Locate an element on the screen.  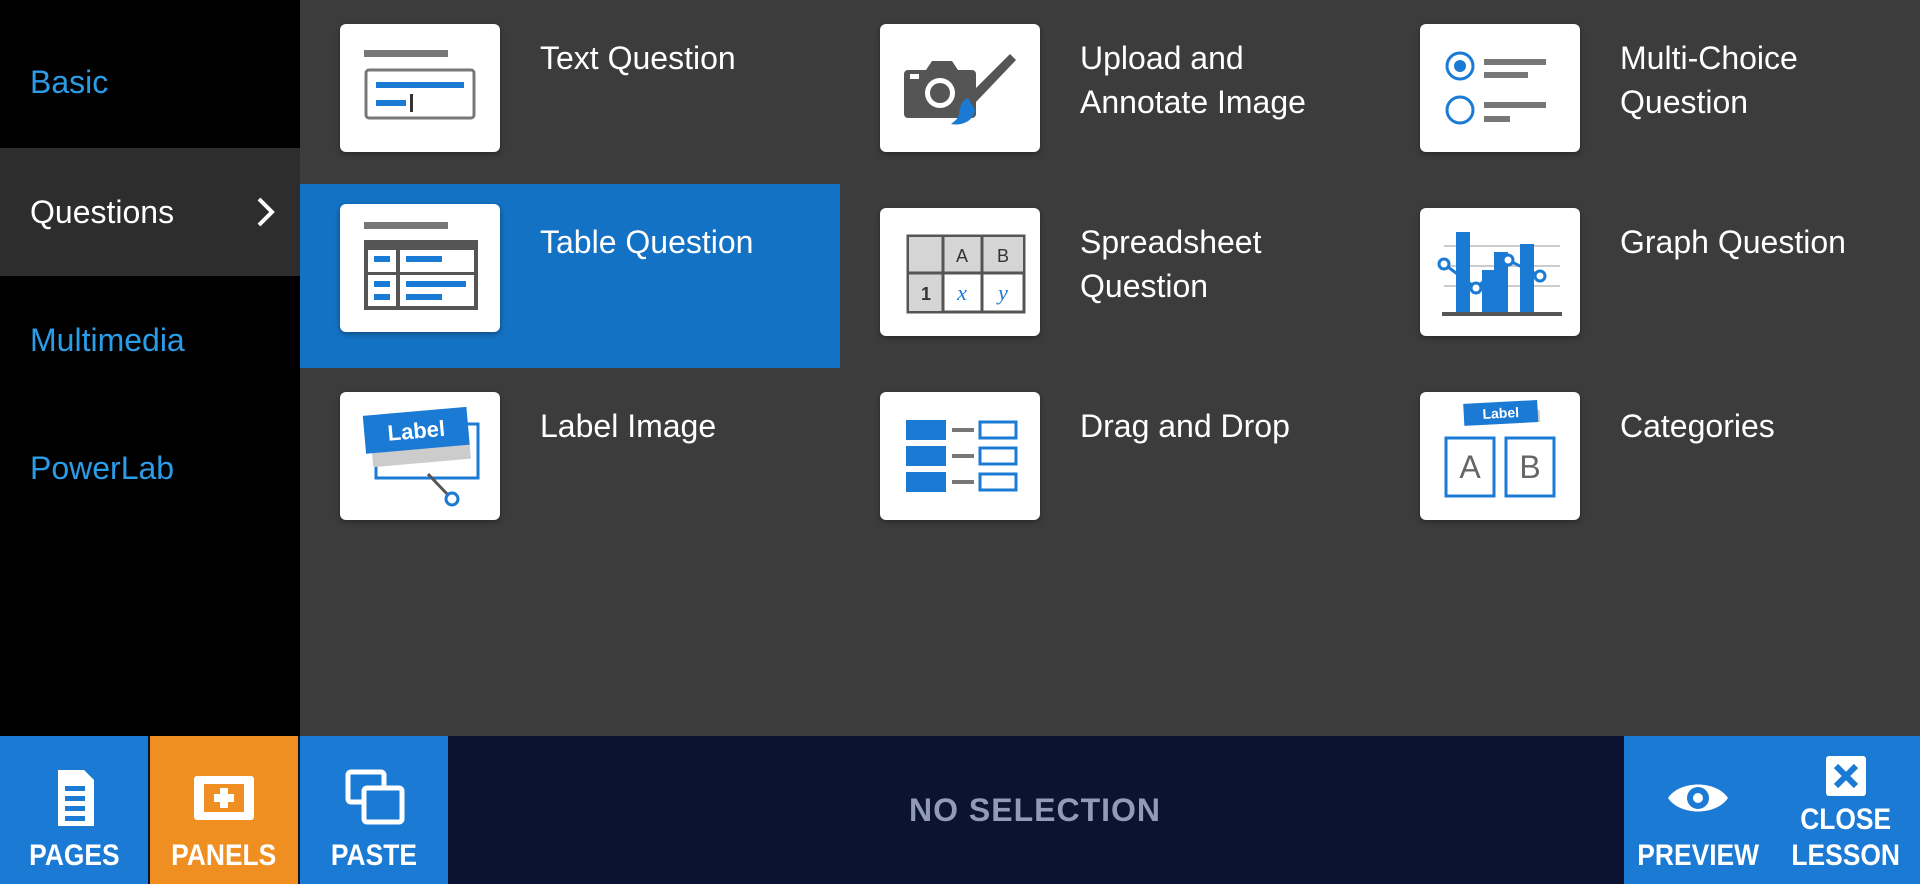
panel-label: Label Image is located at coordinates (628, 426).